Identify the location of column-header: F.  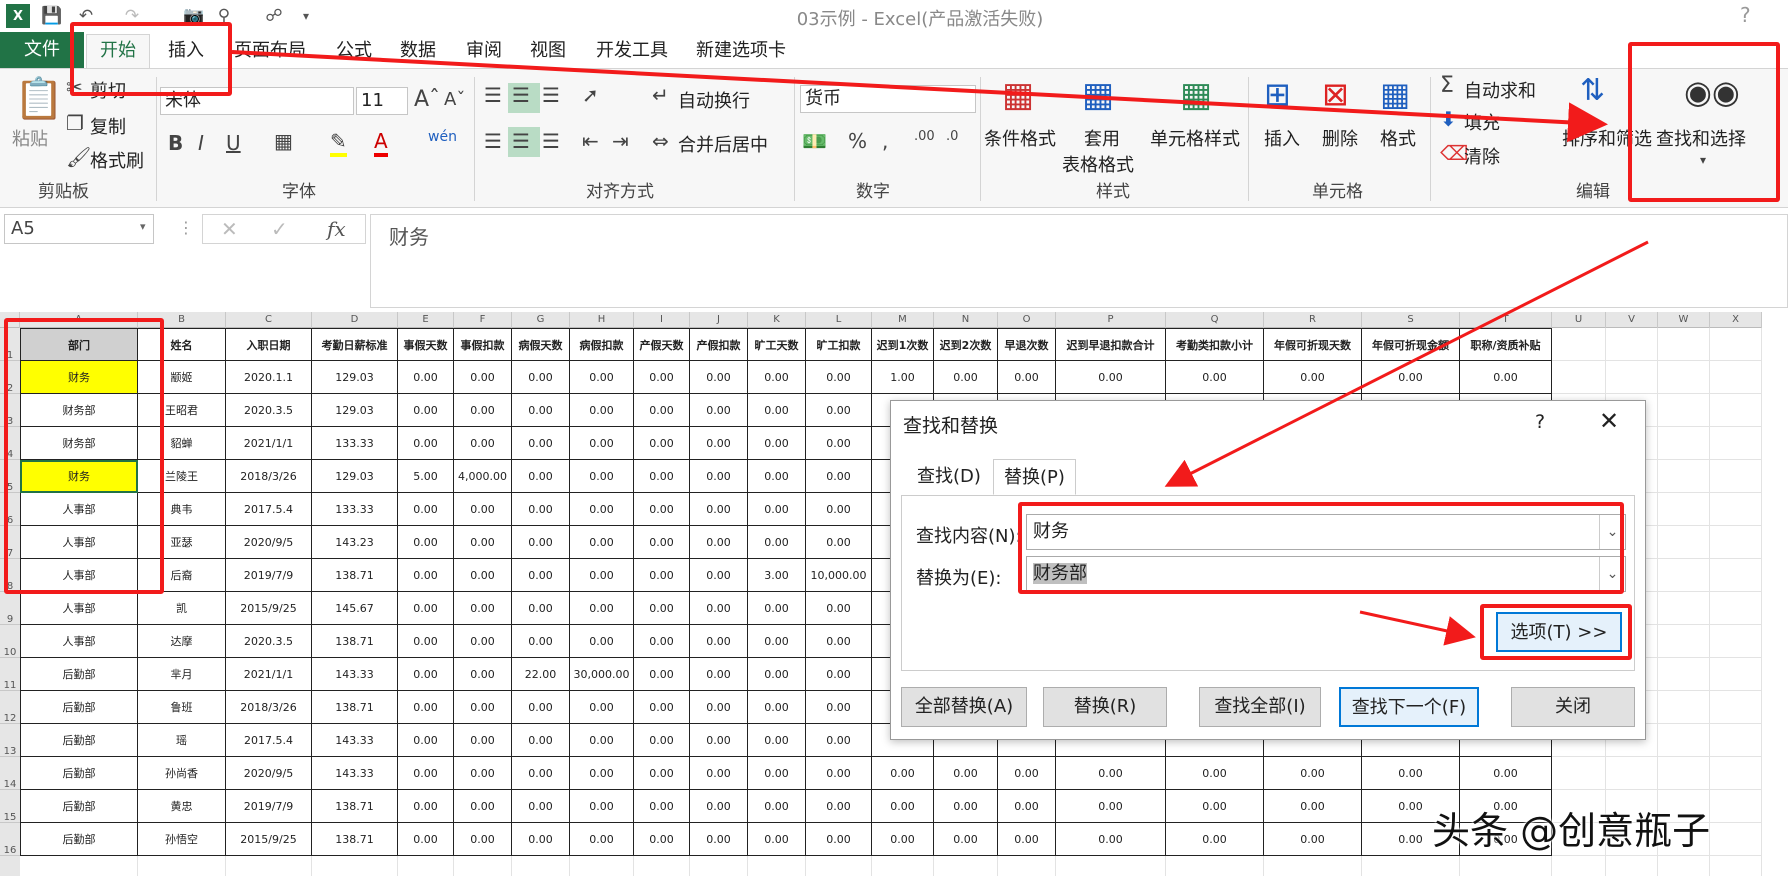
(483, 320).